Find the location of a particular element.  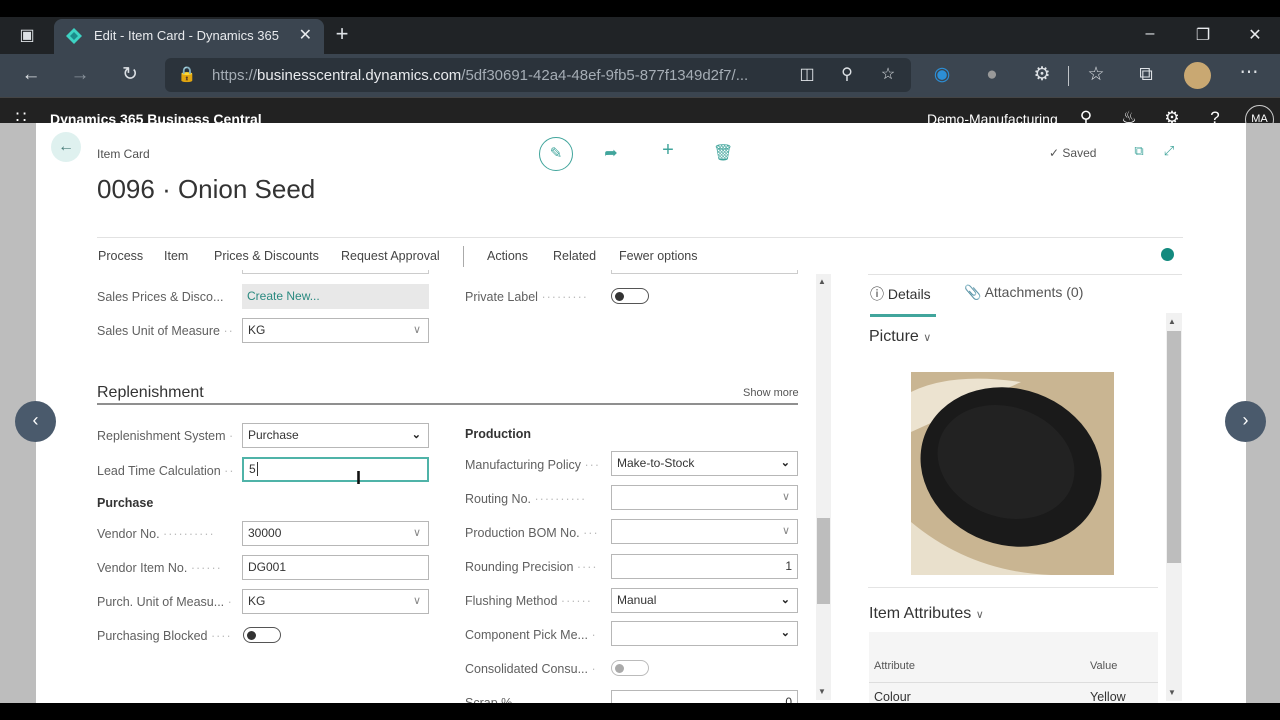

info-icon is located at coordinates (1167, 254).